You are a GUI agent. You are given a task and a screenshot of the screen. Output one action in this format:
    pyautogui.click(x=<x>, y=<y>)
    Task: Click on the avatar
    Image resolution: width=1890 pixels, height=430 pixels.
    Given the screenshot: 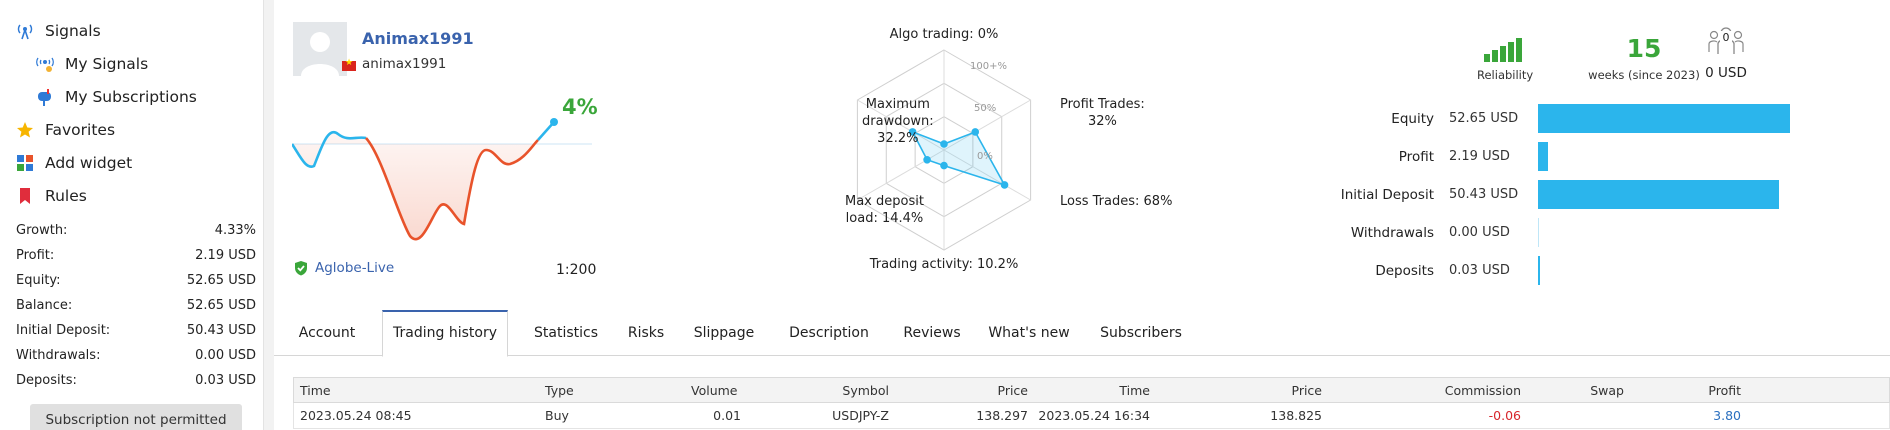 What is the action you would take?
    pyautogui.click(x=320, y=49)
    